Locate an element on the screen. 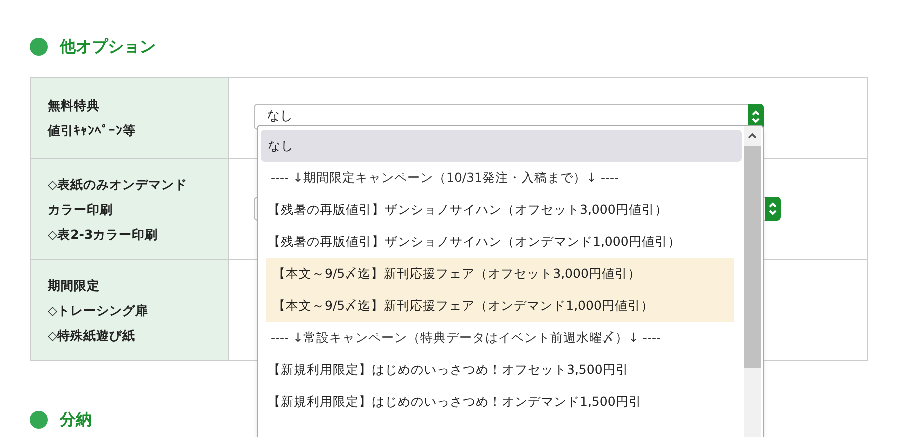 Image resolution: width=900 pixels, height=437 pixels. section-title: 他オプション is located at coordinates (108, 47).